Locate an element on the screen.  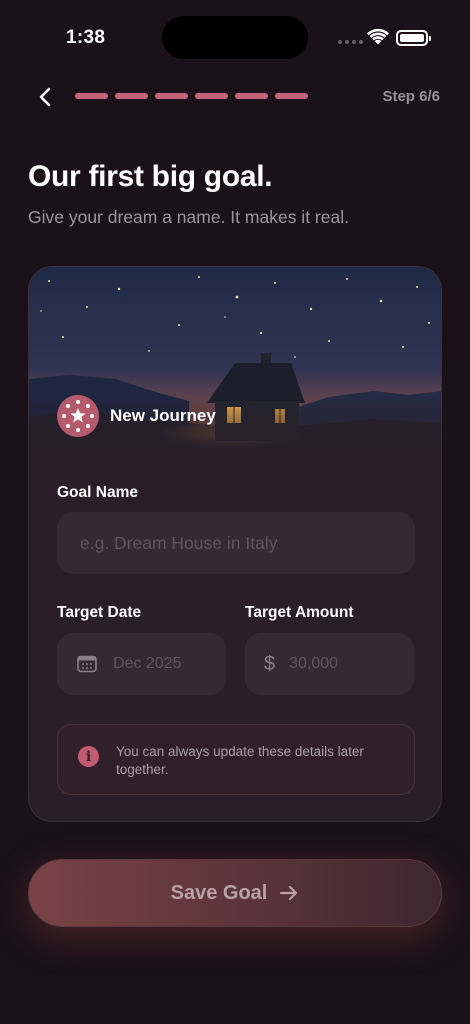
journey-badge: New Journey is located at coordinates (136, 416).